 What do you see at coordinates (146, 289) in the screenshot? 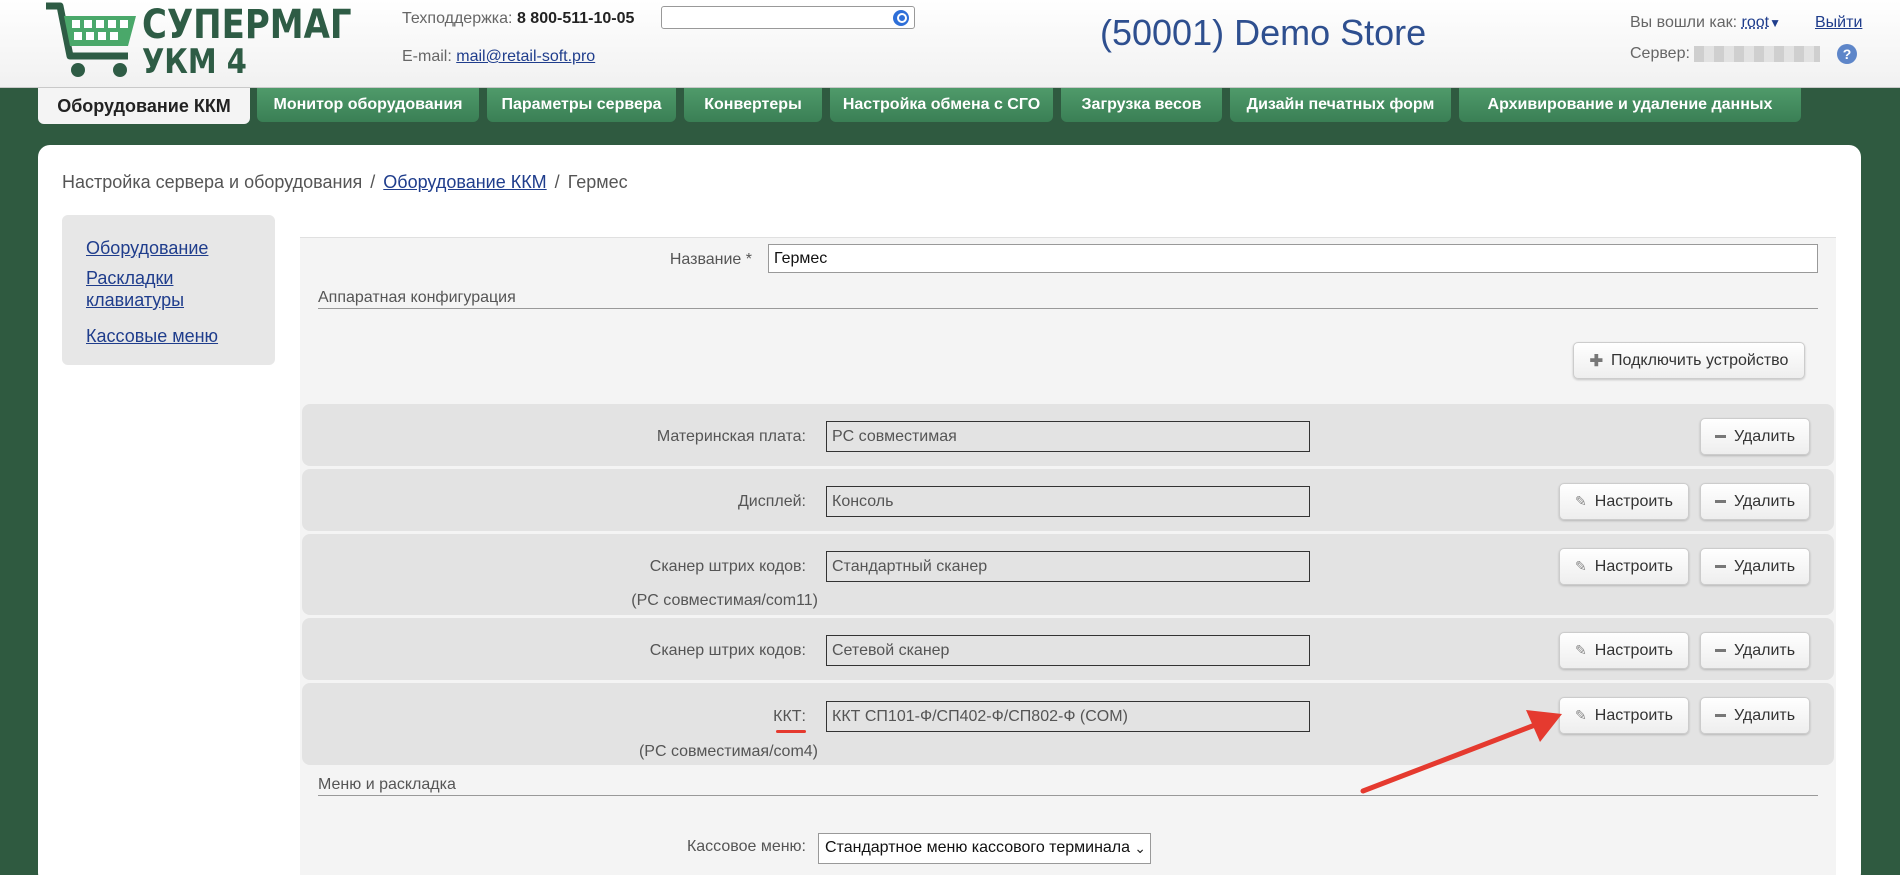
I see `sidebar-item-keyboard-layouts: Раскладки клавиатуры` at bounding box center [146, 289].